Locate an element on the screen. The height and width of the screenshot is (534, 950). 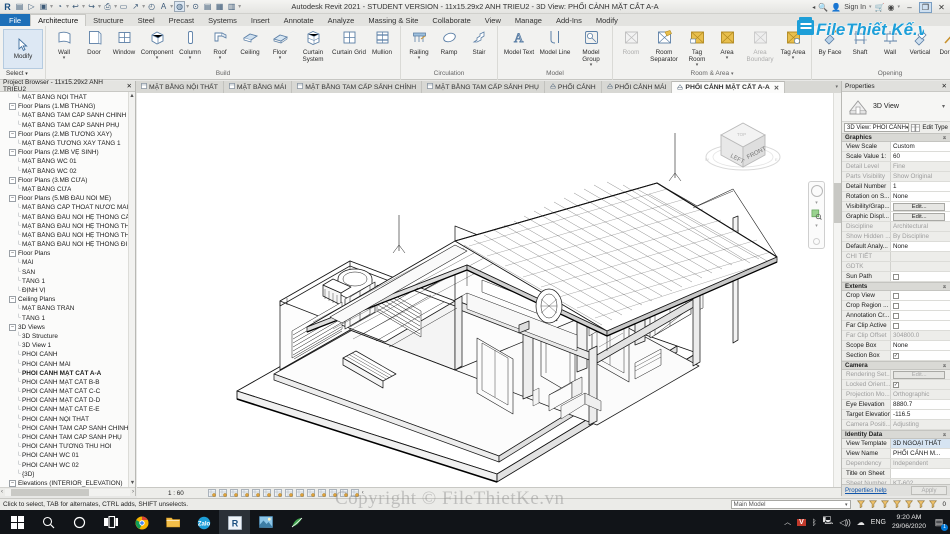
ribbon-button-area: Area ▾ is located at coordinates (727, 44).